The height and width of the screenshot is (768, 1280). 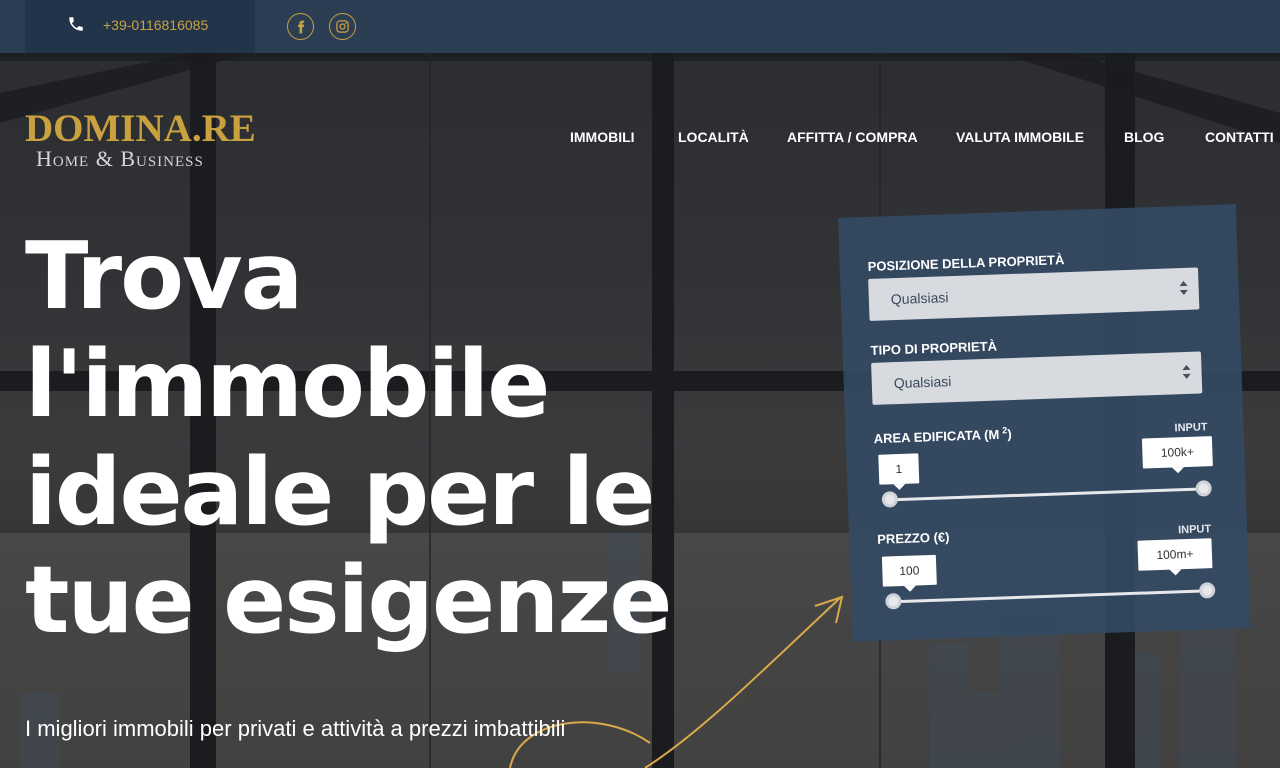 What do you see at coordinates (340, 492) in the screenshot?
I see `headline-line: ideale per le` at bounding box center [340, 492].